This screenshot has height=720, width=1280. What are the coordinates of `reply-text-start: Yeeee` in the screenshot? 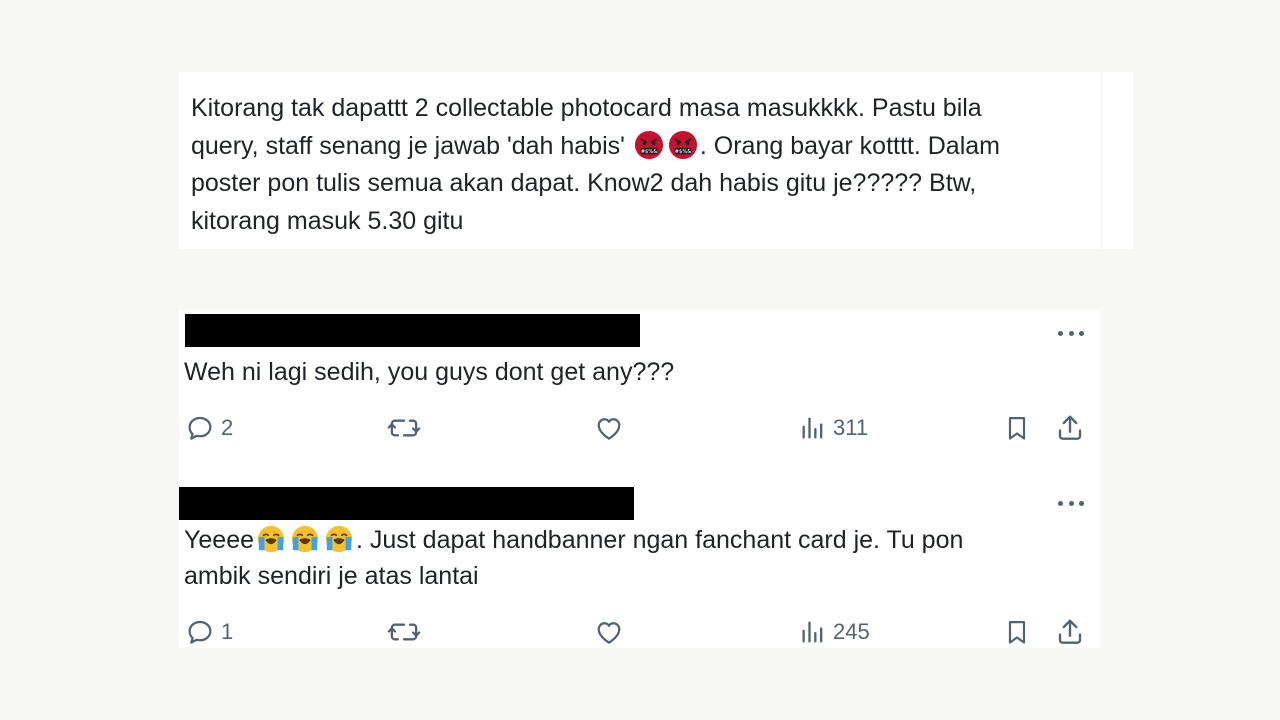 It's located at (219, 540).